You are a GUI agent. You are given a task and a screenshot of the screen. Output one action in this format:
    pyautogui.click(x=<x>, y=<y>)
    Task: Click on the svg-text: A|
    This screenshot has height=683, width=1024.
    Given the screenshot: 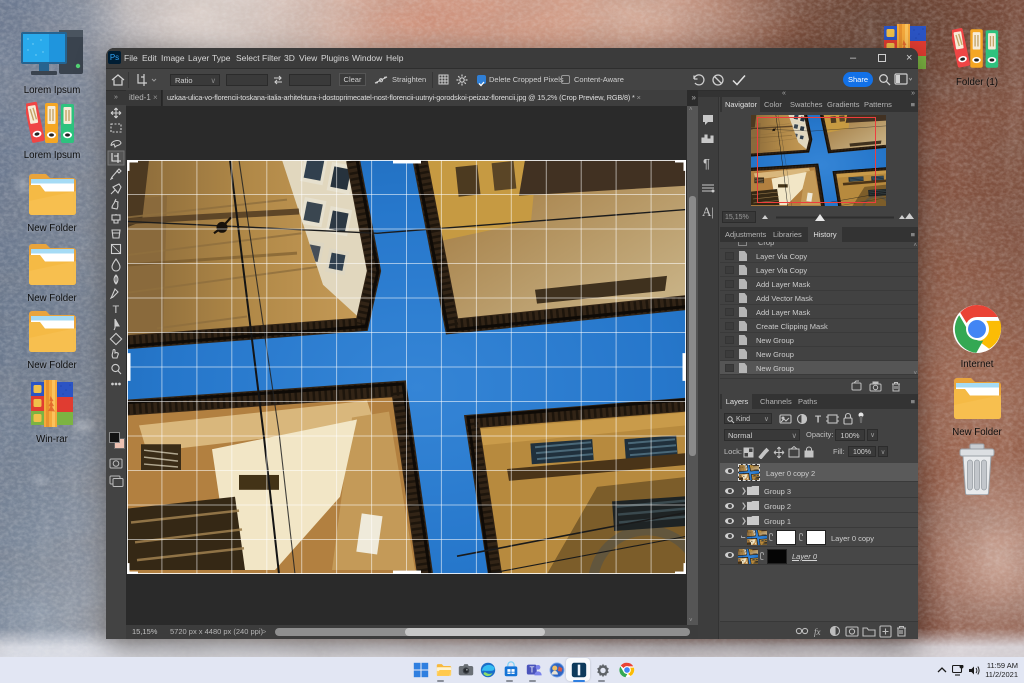 What is the action you would take?
    pyautogui.click(x=708, y=211)
    